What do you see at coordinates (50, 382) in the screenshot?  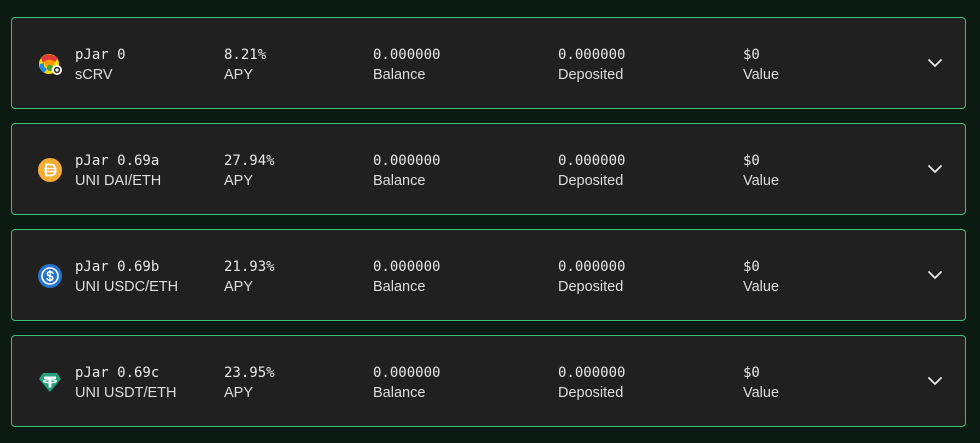 I see `tether-icon` at bounding box center [50, 382].